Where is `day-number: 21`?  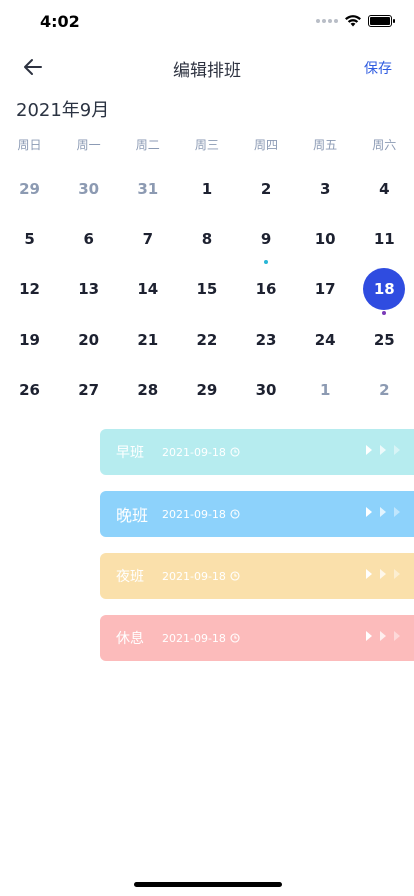 day-number: 21 is located at coordinates (148, 339).